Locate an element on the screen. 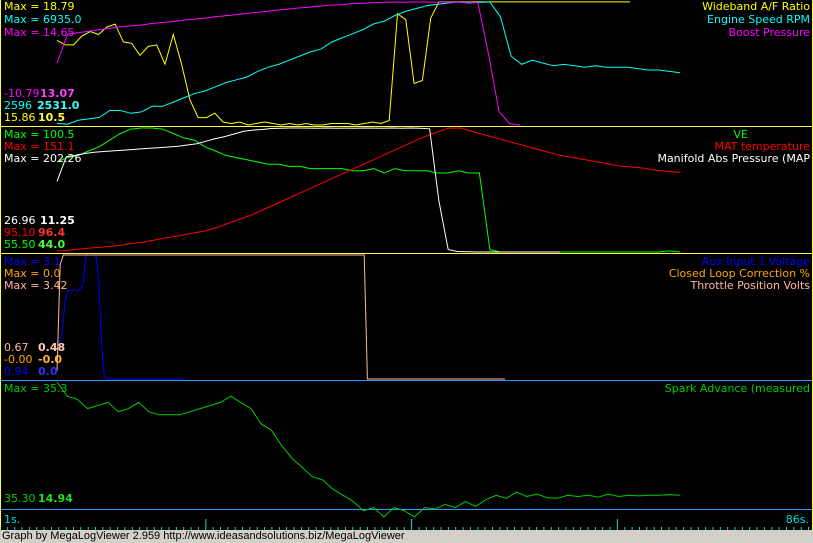  legend-spark: Spark Advance (measured is located at coordinates (737, 388).